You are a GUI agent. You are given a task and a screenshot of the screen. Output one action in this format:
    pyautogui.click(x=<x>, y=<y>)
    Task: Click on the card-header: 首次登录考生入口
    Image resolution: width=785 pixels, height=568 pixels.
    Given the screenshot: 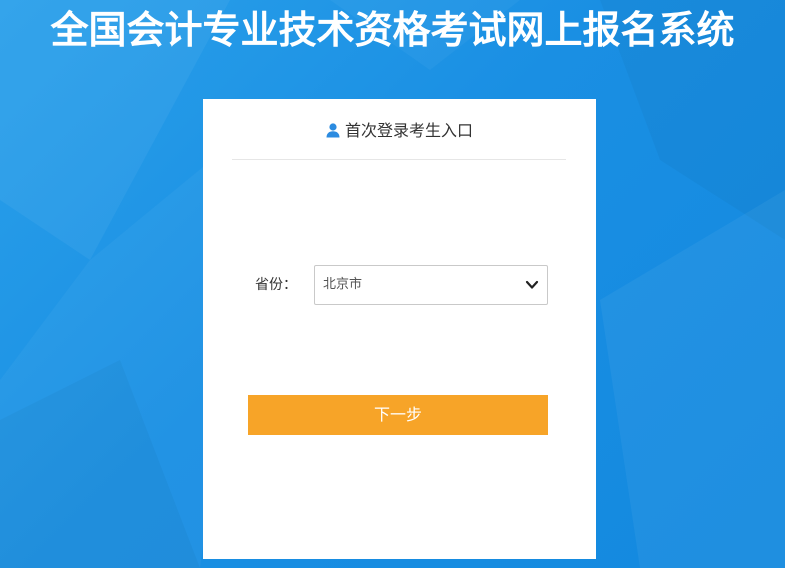 What is the action you would take?
    pyautogui.click(x=399, y=129)
    